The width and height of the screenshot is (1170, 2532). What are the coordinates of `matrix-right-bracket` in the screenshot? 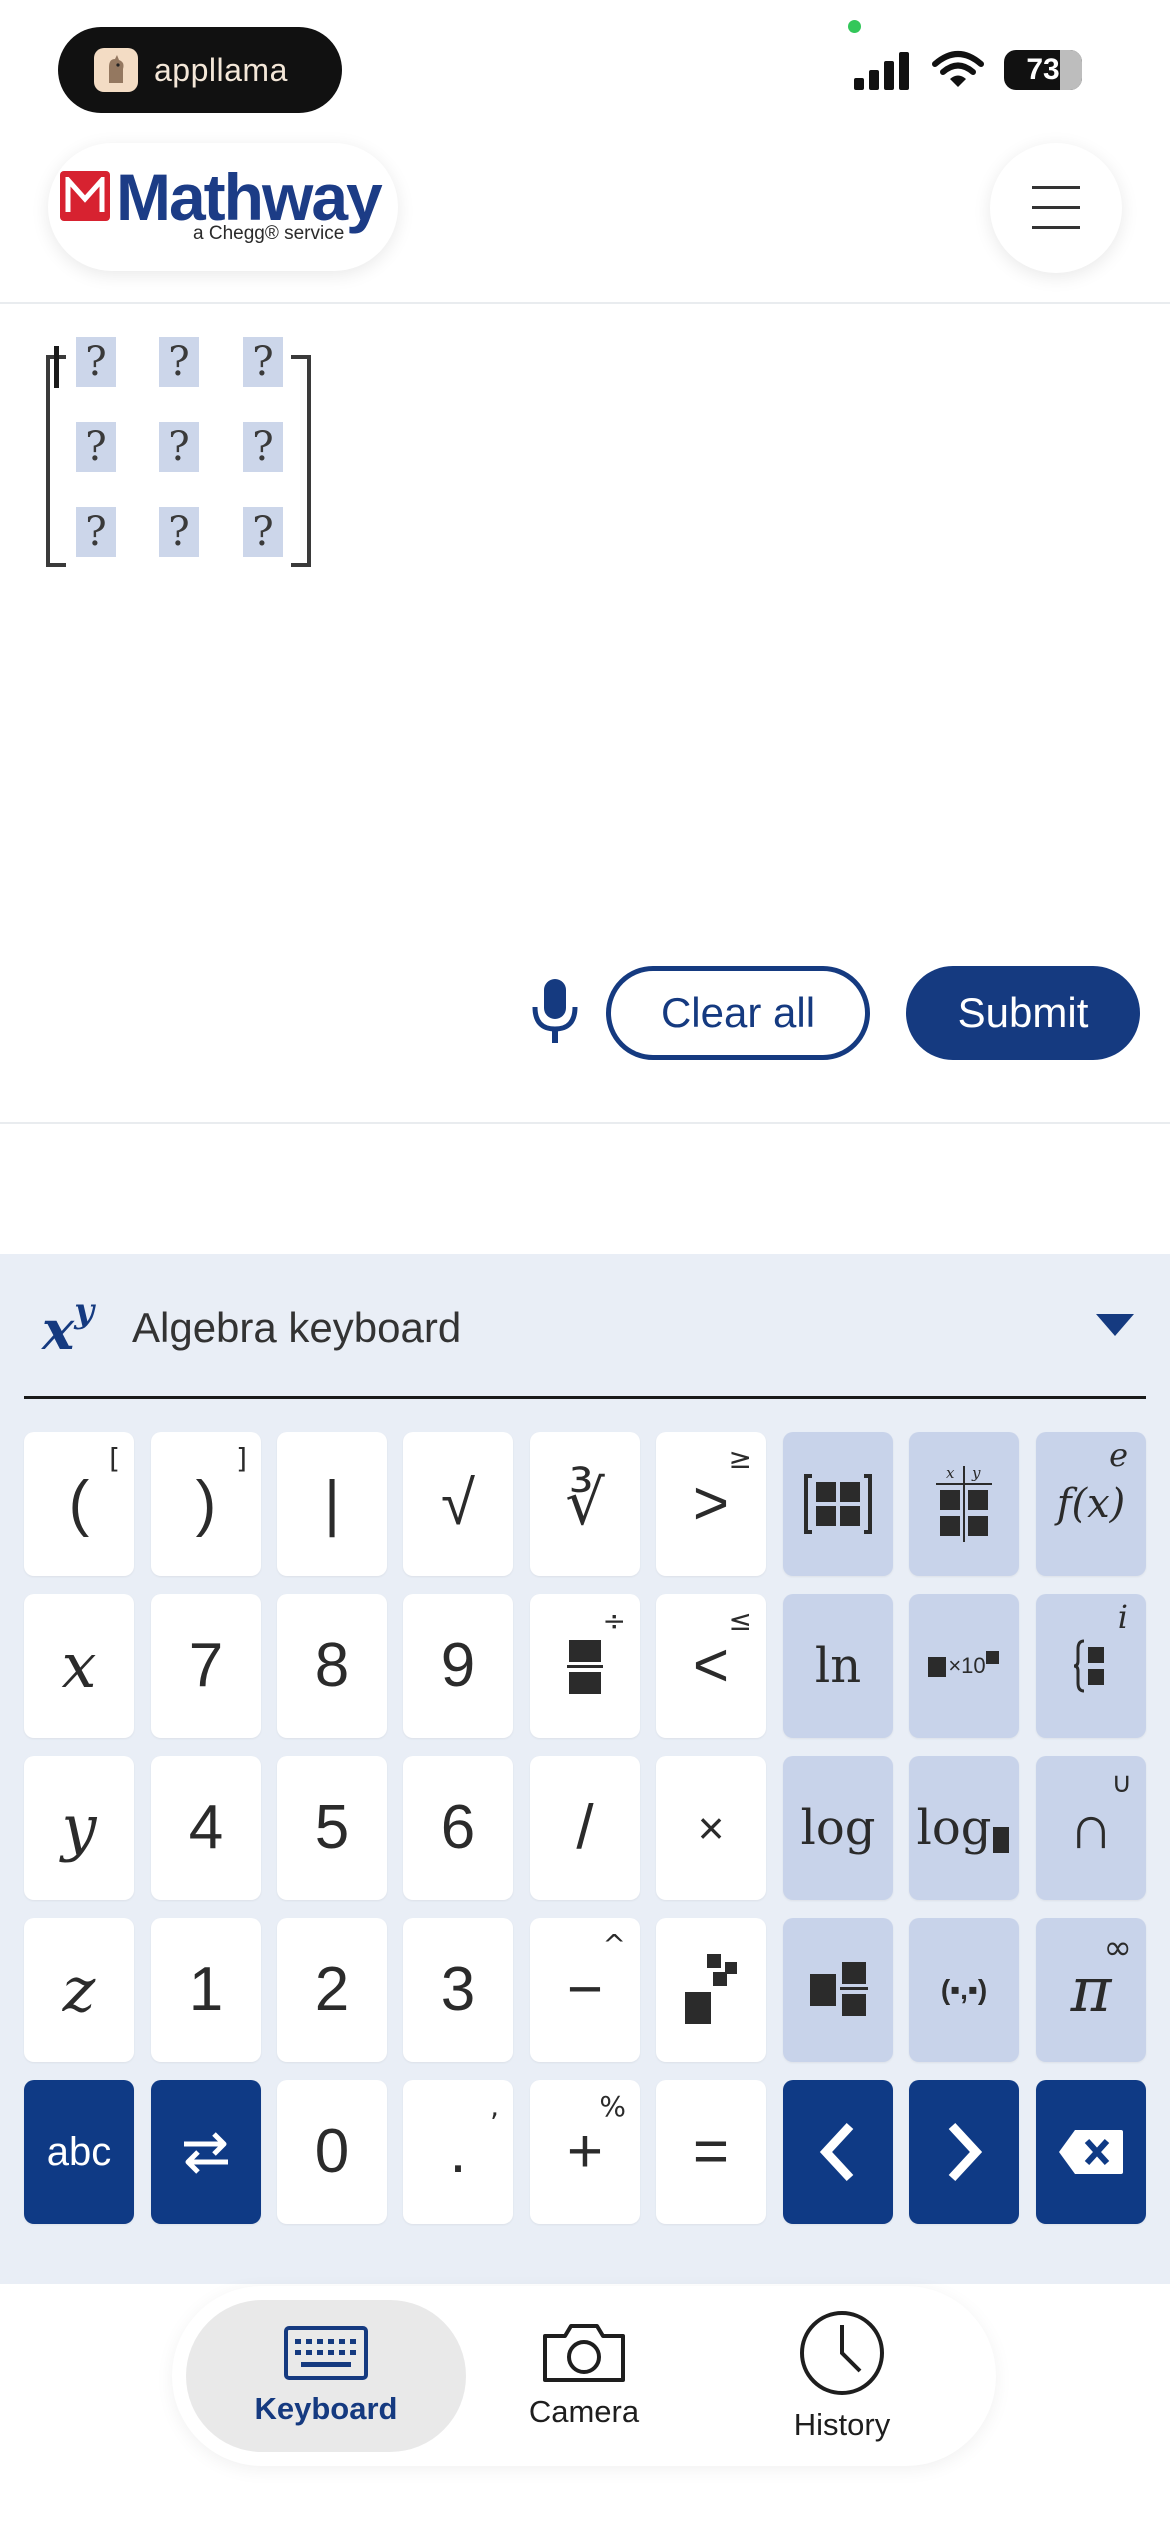 It's located at (301, 461).